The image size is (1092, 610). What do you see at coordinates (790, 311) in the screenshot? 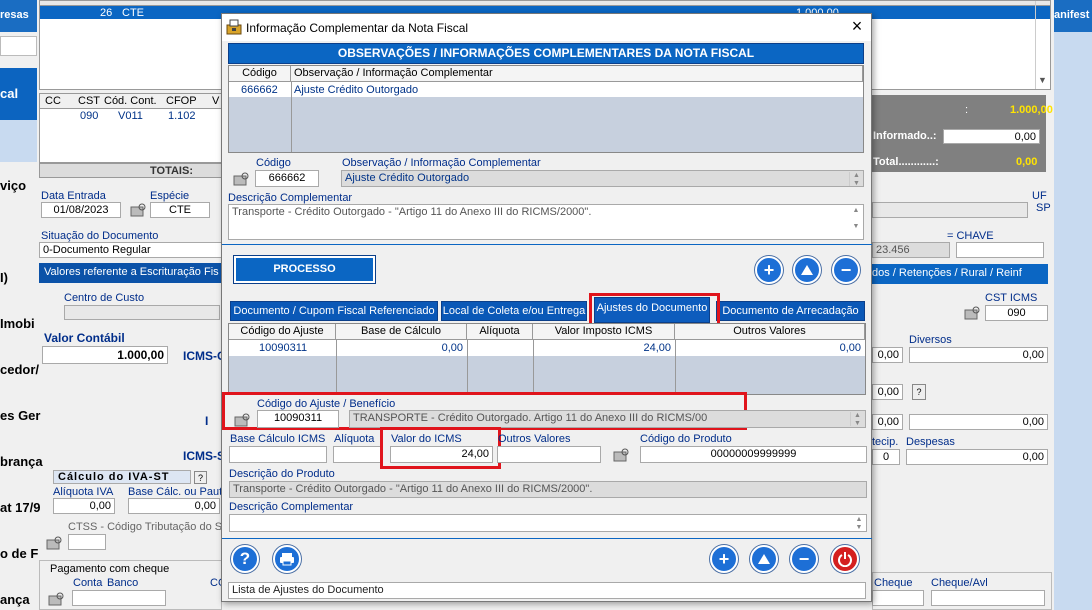
I see `tab-documento-arrecadacao: Documento de Arrecadação` at bounding box center [790, 311].